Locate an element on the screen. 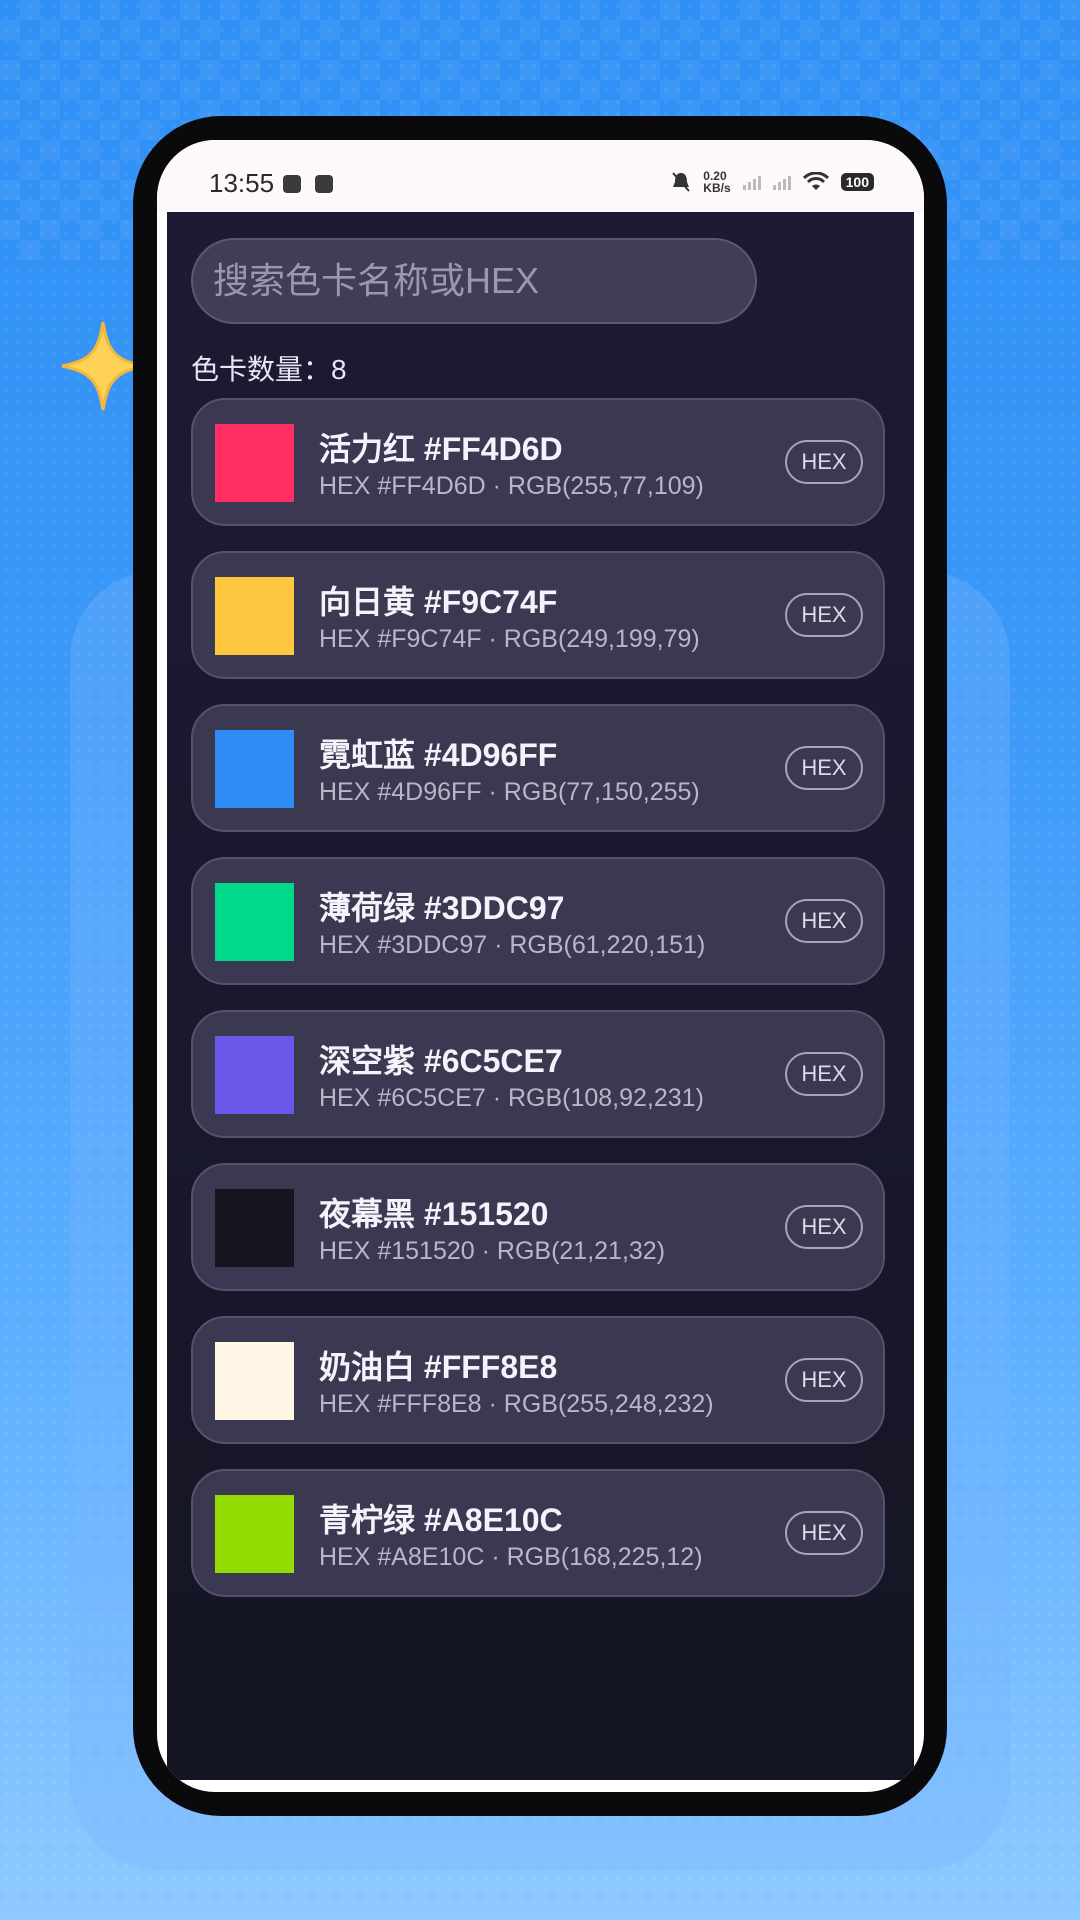 This screenshot has width=1080, height=1920. net-speed-unit: KB/s is located at coordinates (717, 188).